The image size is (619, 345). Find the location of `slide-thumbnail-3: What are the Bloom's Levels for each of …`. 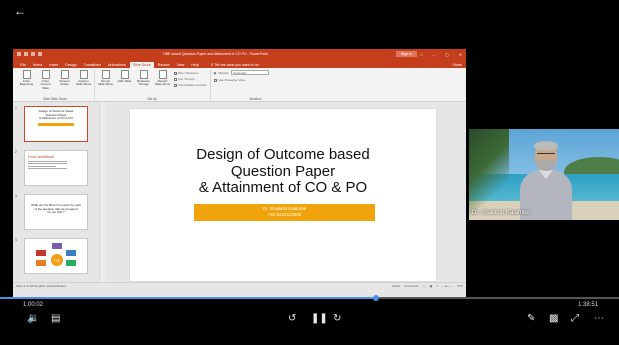

slide-thumbnail-3: What are the Bloom's Levels for each of … is located at coordinates (56, 212).